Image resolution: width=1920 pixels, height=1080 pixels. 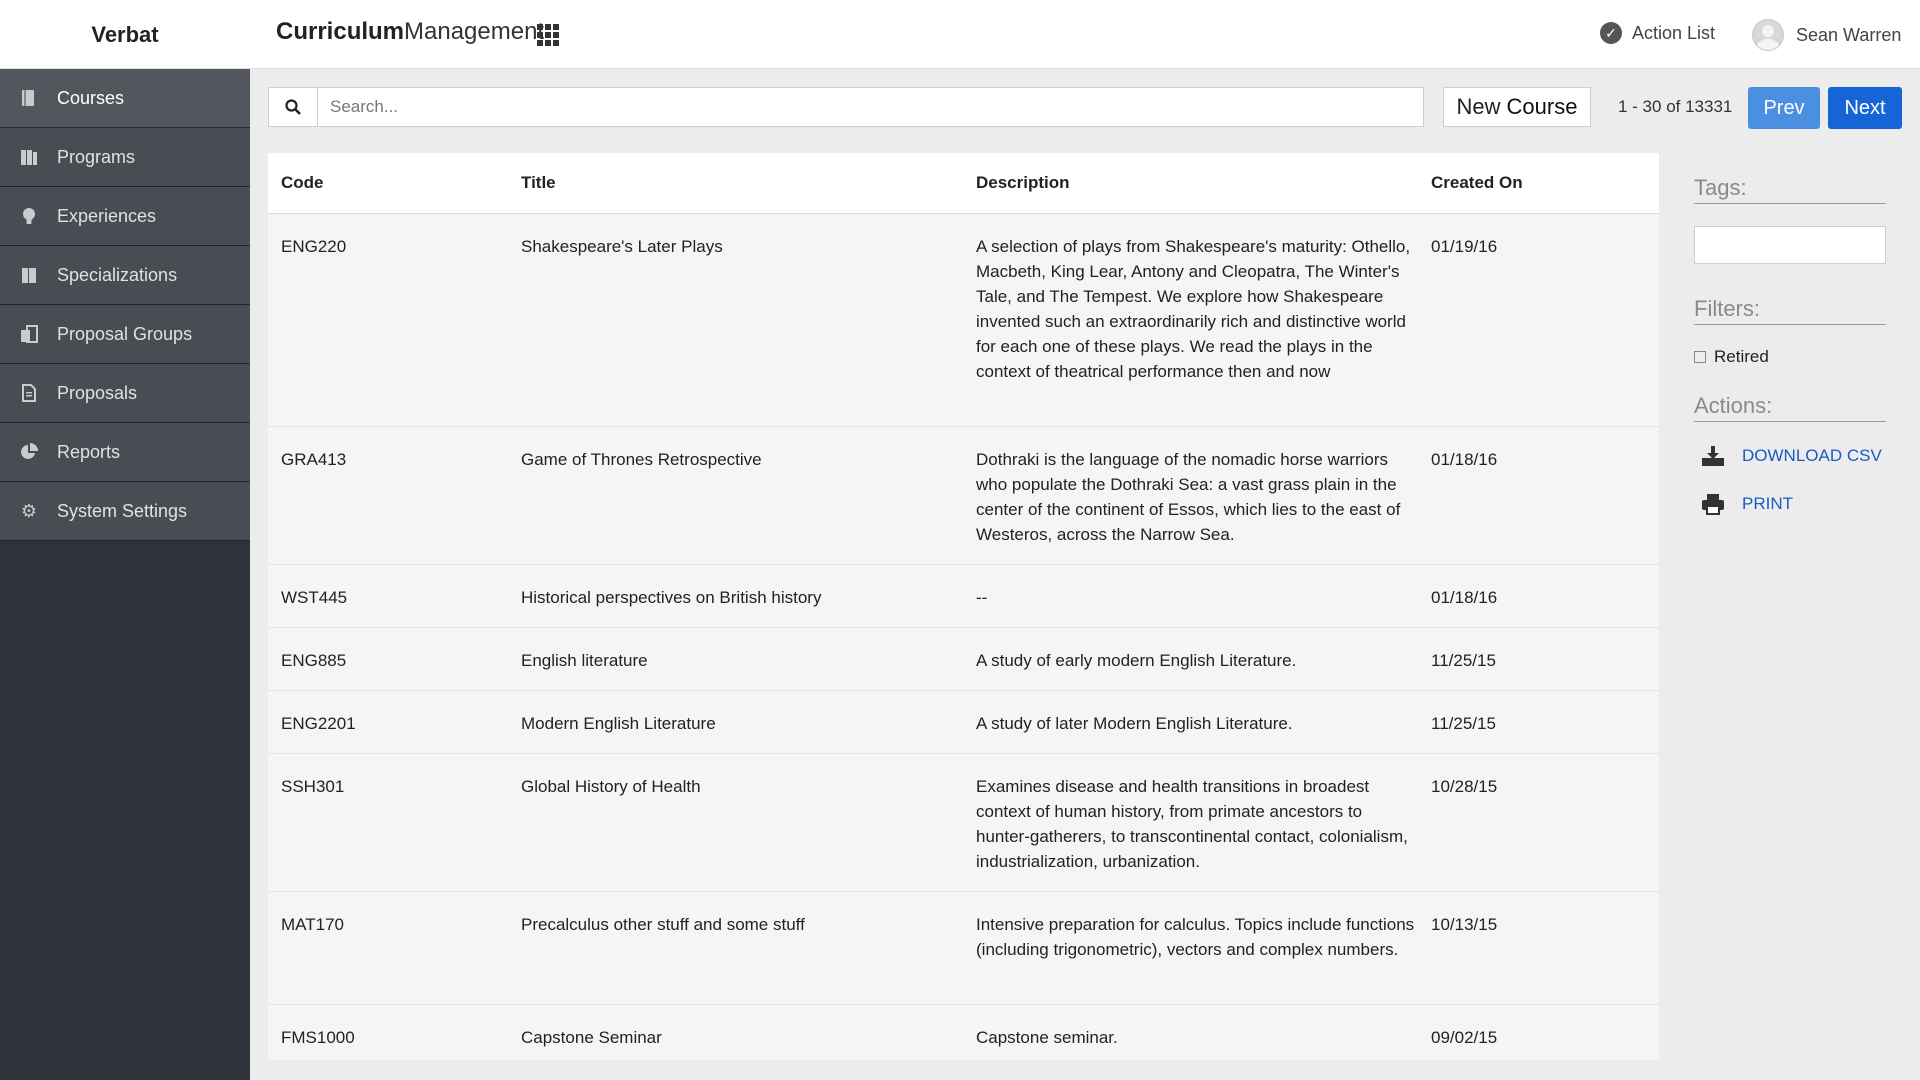 I want to click on cell-created-on: 09/02/15, so click(x=1464, y=1037).